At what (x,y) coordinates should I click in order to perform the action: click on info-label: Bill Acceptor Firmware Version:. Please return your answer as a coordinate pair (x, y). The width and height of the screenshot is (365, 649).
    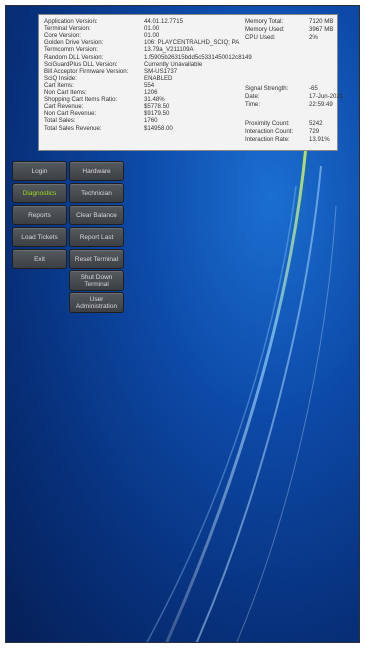
    Looking at the image, I should click on (86, 71).